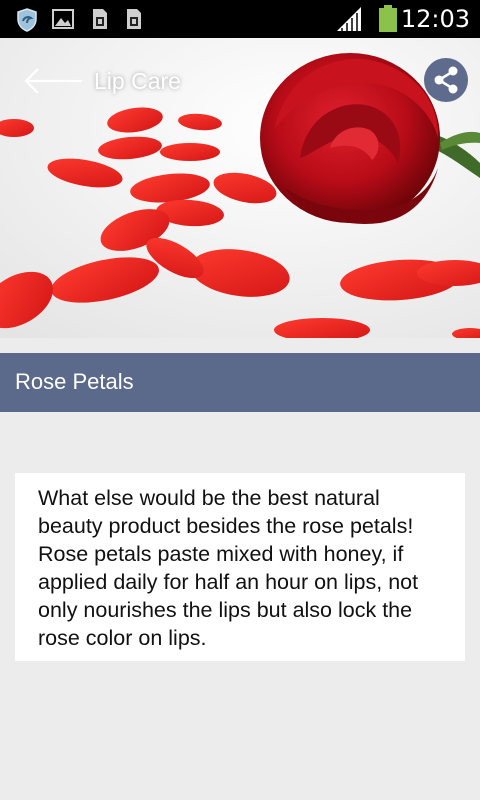  Describe the element at coordinates (63, 21) in the screenshot. I see `image-icon` at that location.